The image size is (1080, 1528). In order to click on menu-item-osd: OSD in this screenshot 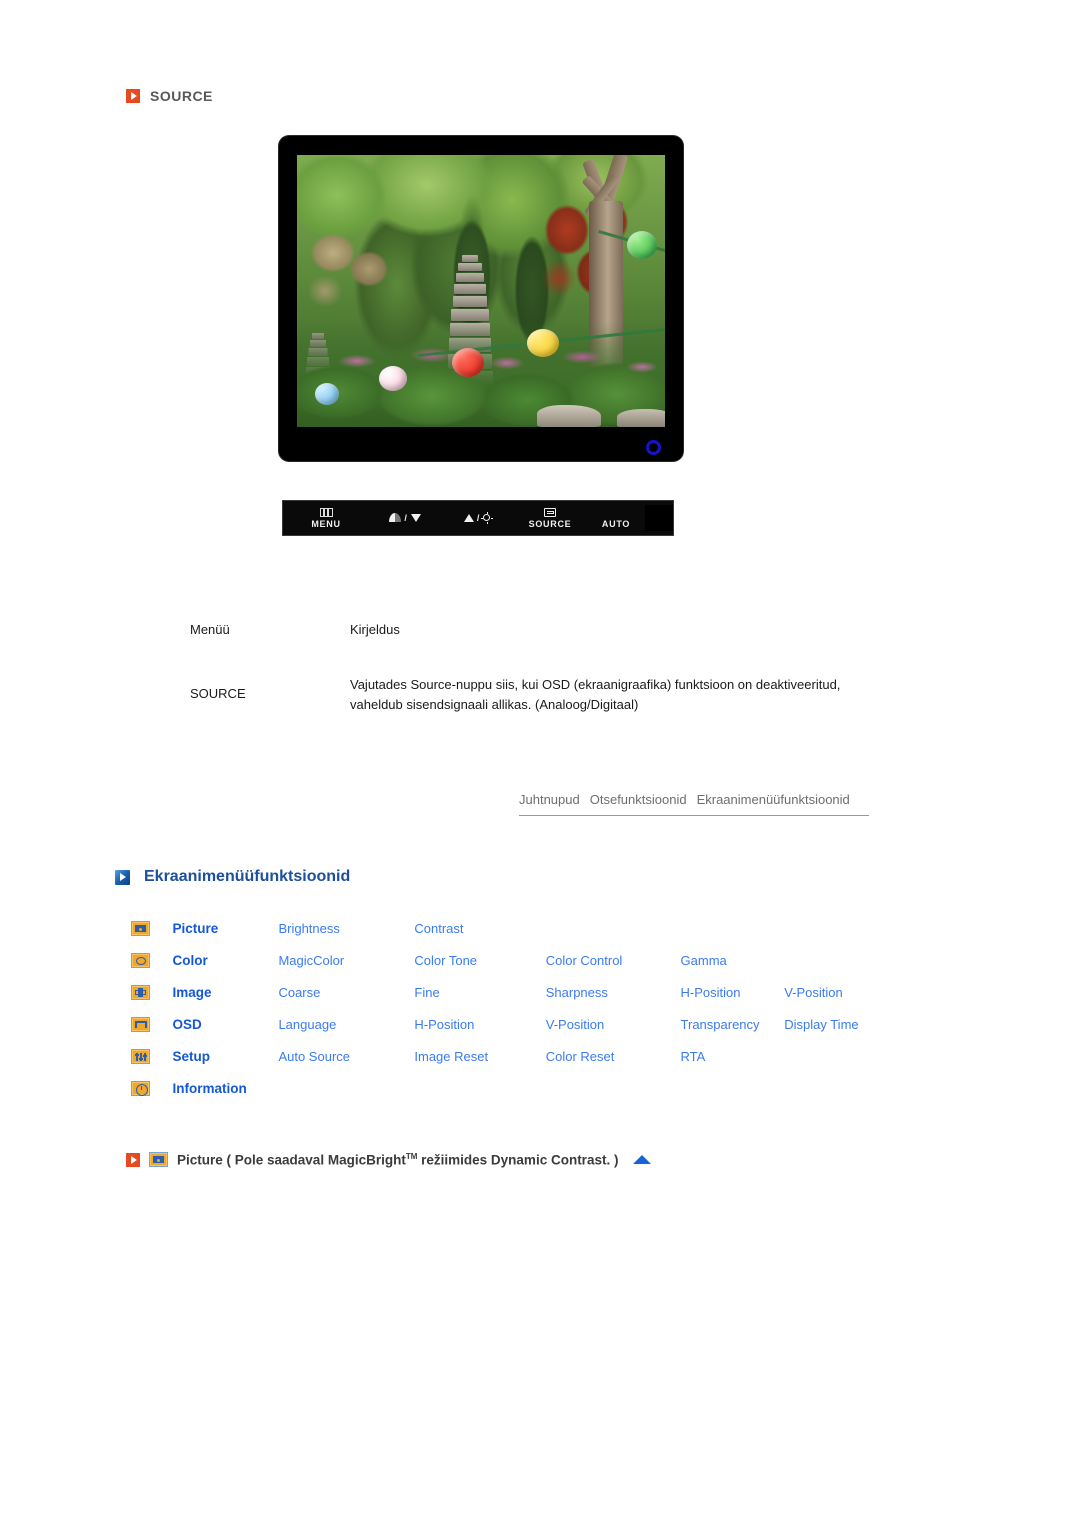, I will do `click(225, 1024)`.